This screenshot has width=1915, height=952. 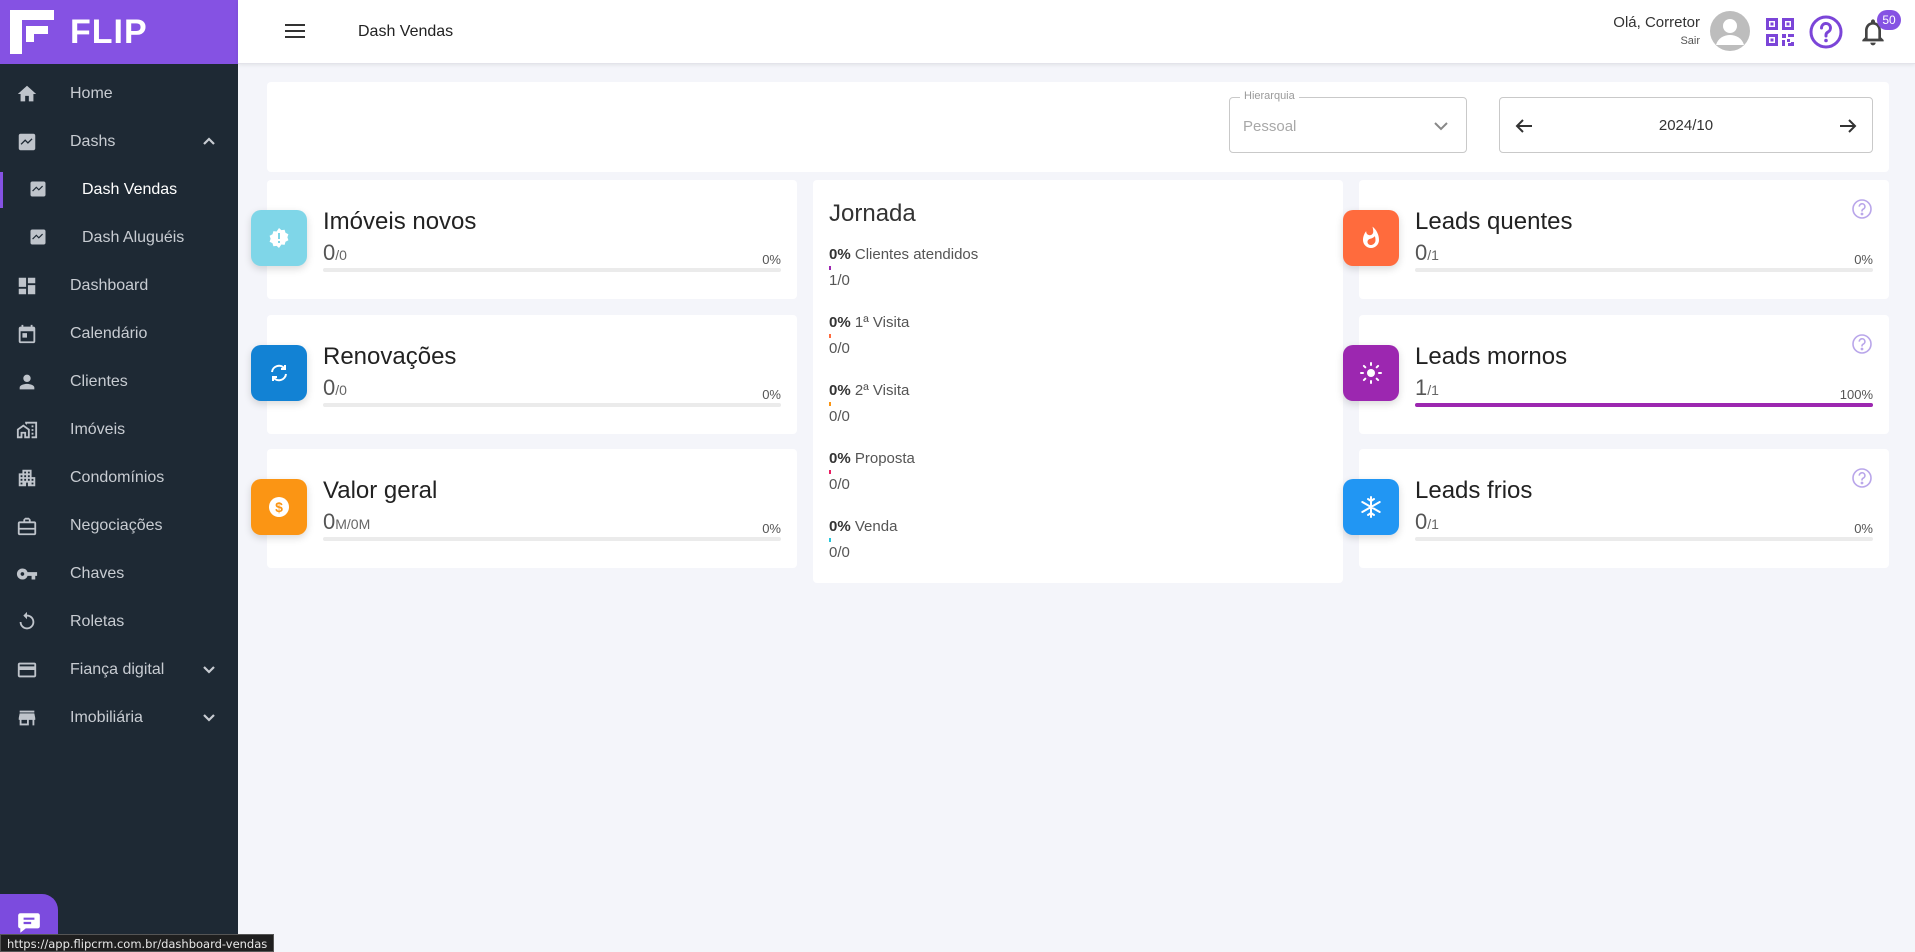 What do you see at coordinates (119, 670) in the screenshot?
I see `sidebar-item-fianca-digital: Fiança digital` at bounding box center [119, 670].